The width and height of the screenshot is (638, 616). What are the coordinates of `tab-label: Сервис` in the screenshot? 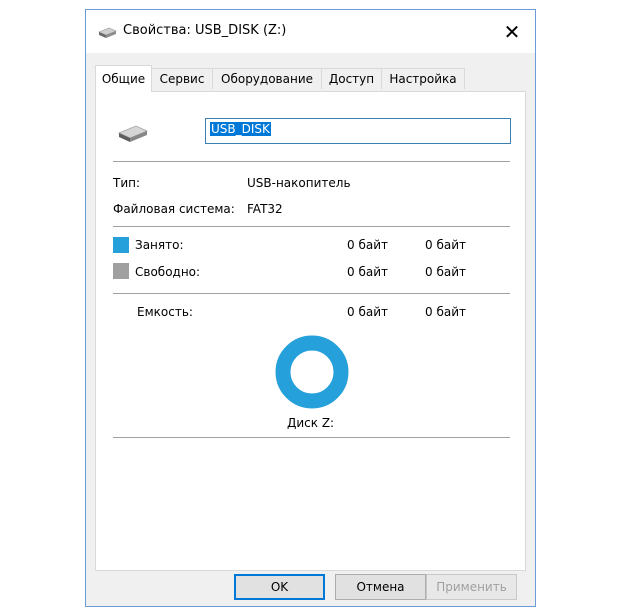 It's located at (182, 79).